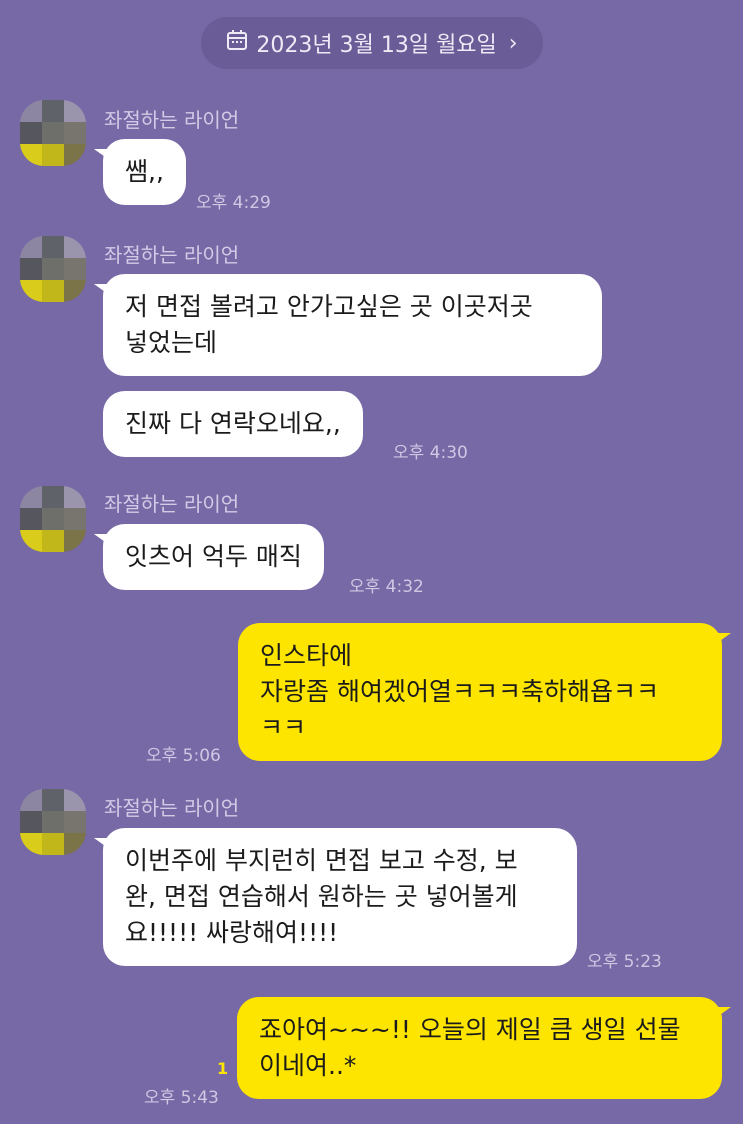 The width and height of the screenshot is (743, 1124). Describe the element at coordinates (140, 172) in the screenshot. I see `incoming-message-bubble: 쌤,,` at that location.